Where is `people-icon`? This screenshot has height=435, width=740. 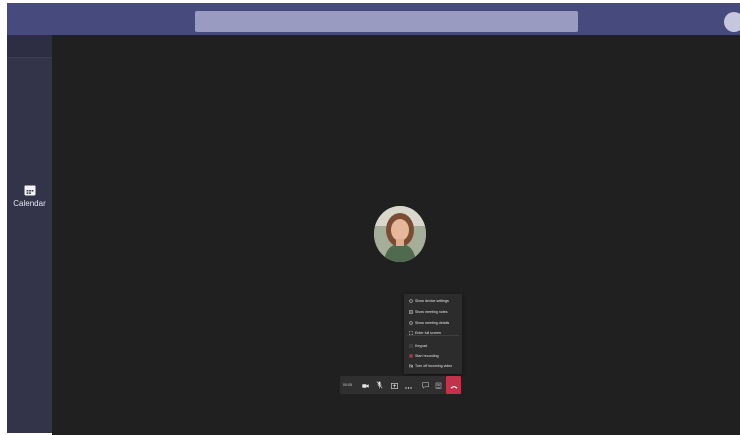 people-icon is located at coordinates (438, 385).